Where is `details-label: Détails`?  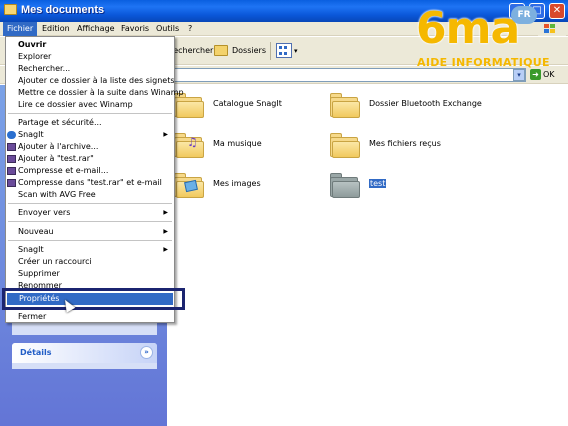
details-label: Détails is located at coordinates (36, 352).